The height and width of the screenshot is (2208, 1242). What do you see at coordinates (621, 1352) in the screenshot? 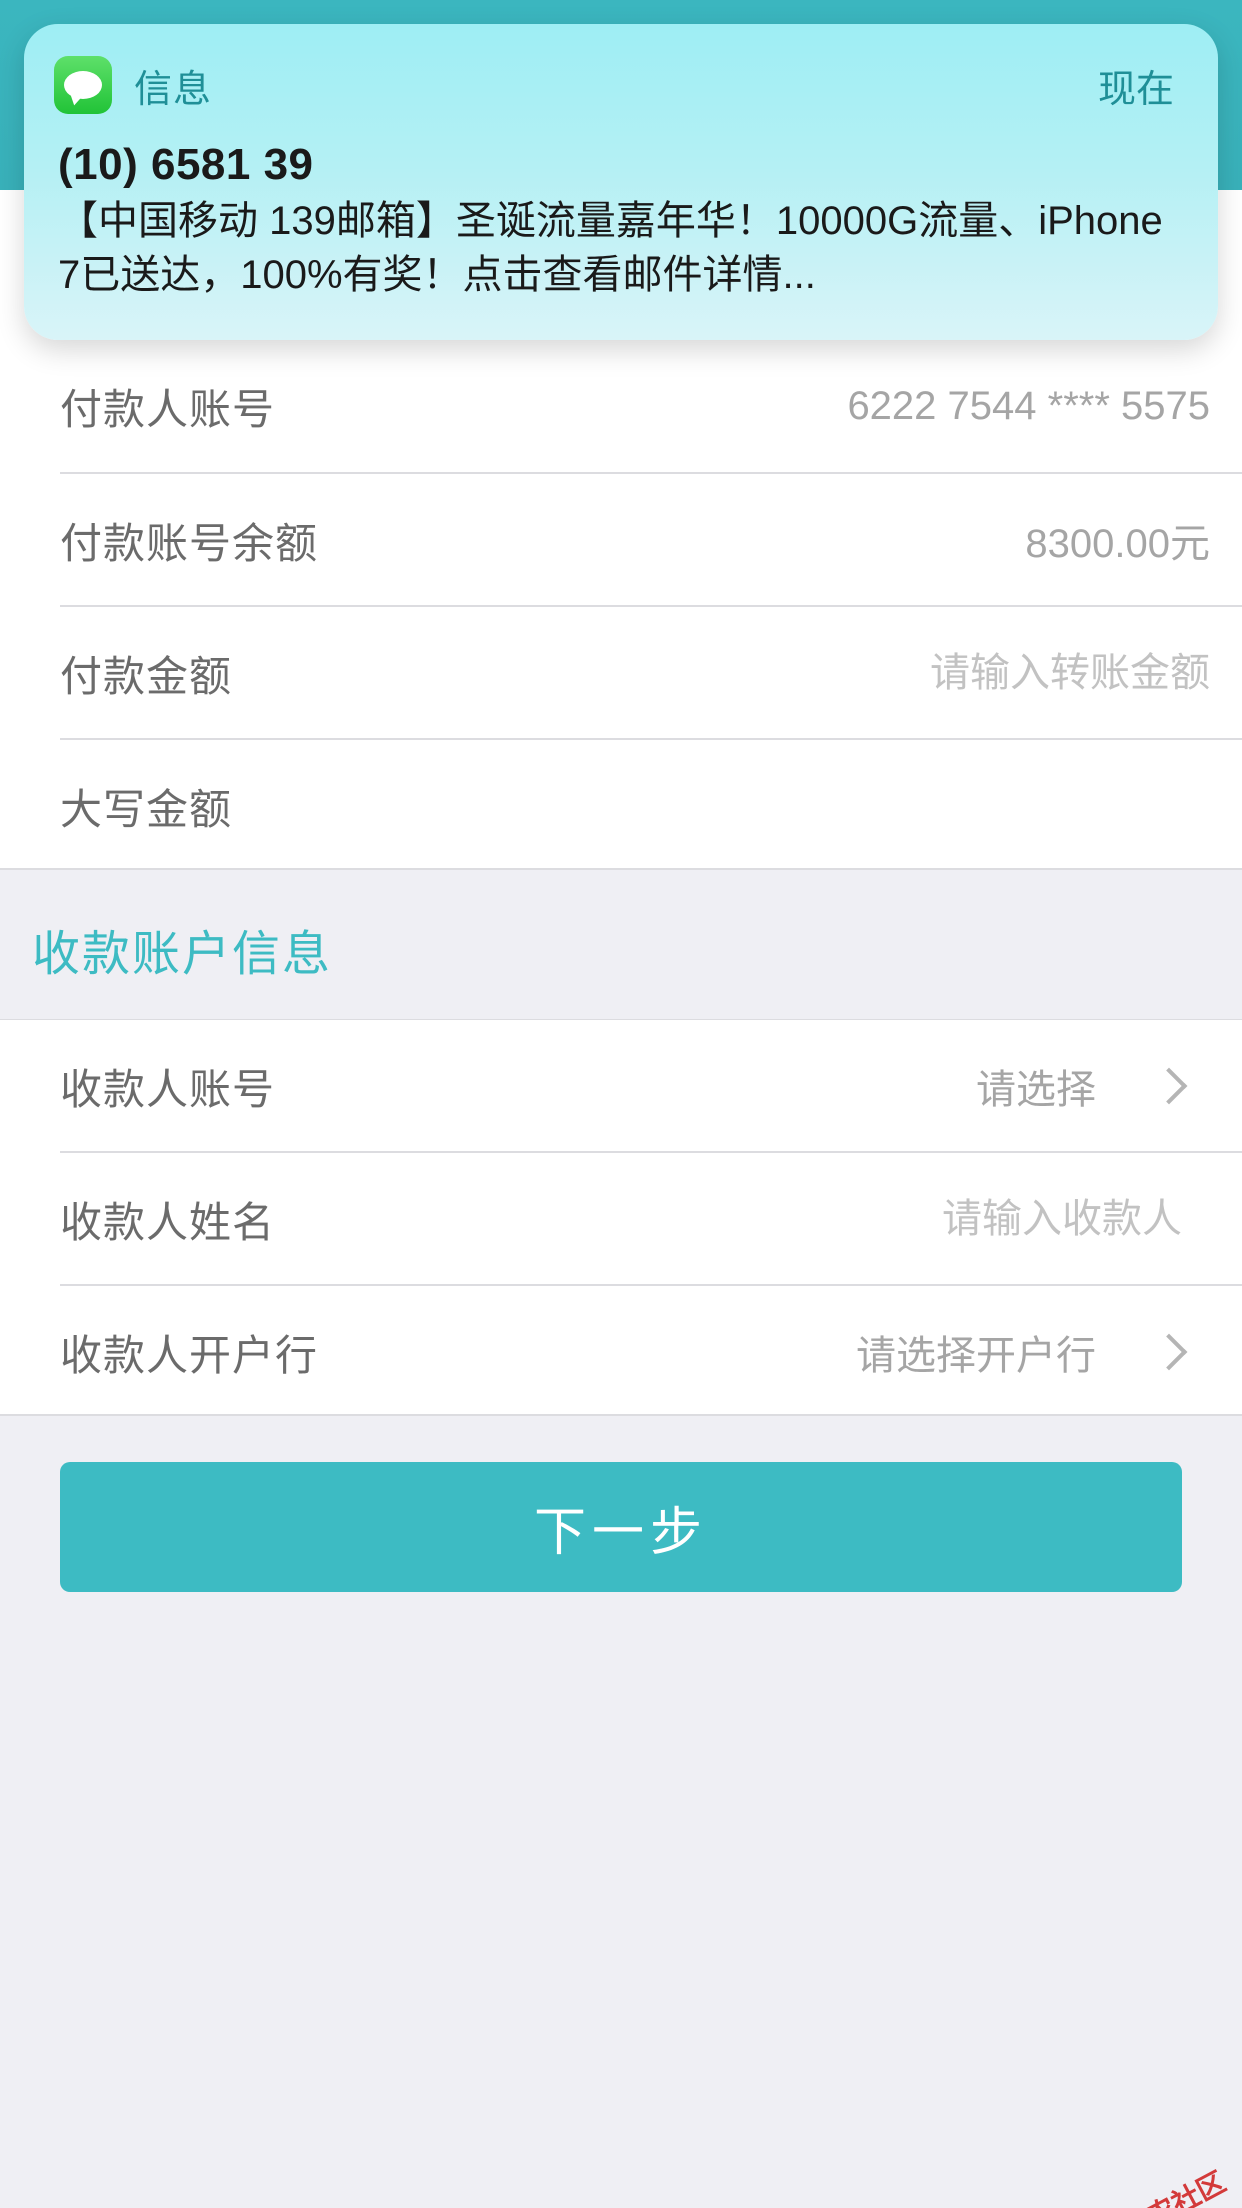
I see `payee-bank-row: 收款人开户行 请选择开户行` at bounding box center [621, 1352].